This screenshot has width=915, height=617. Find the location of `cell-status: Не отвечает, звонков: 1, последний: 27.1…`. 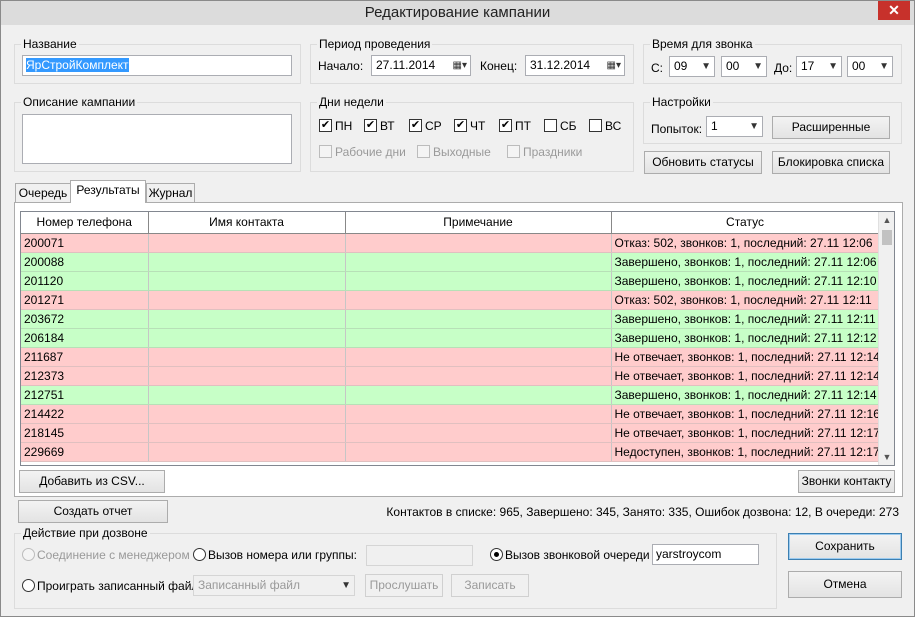

cell-status: Не отвечает, звонков: 1, последний: 27.1… is located at coordinates (745, 376).